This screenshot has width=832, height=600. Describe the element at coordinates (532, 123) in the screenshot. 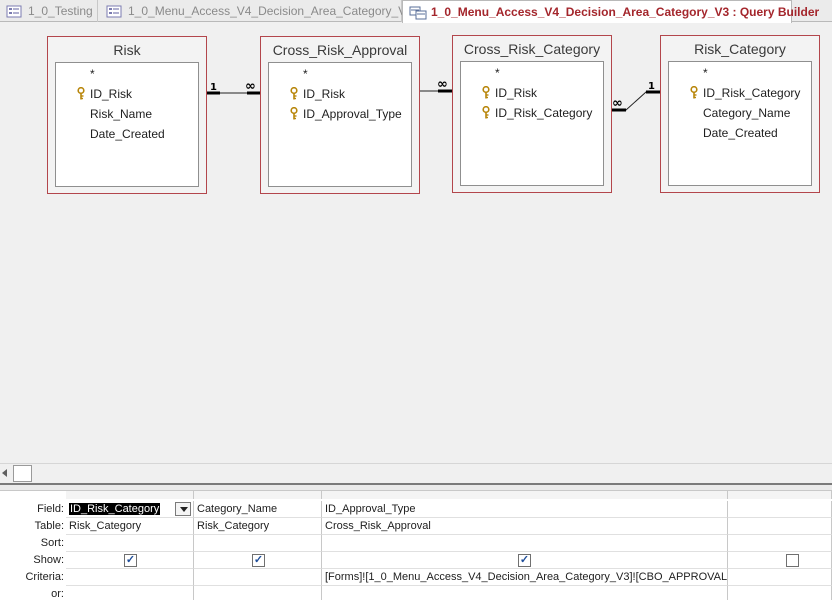

I see `field-list: * ID_Risk ID_Risk_Category` at that location.